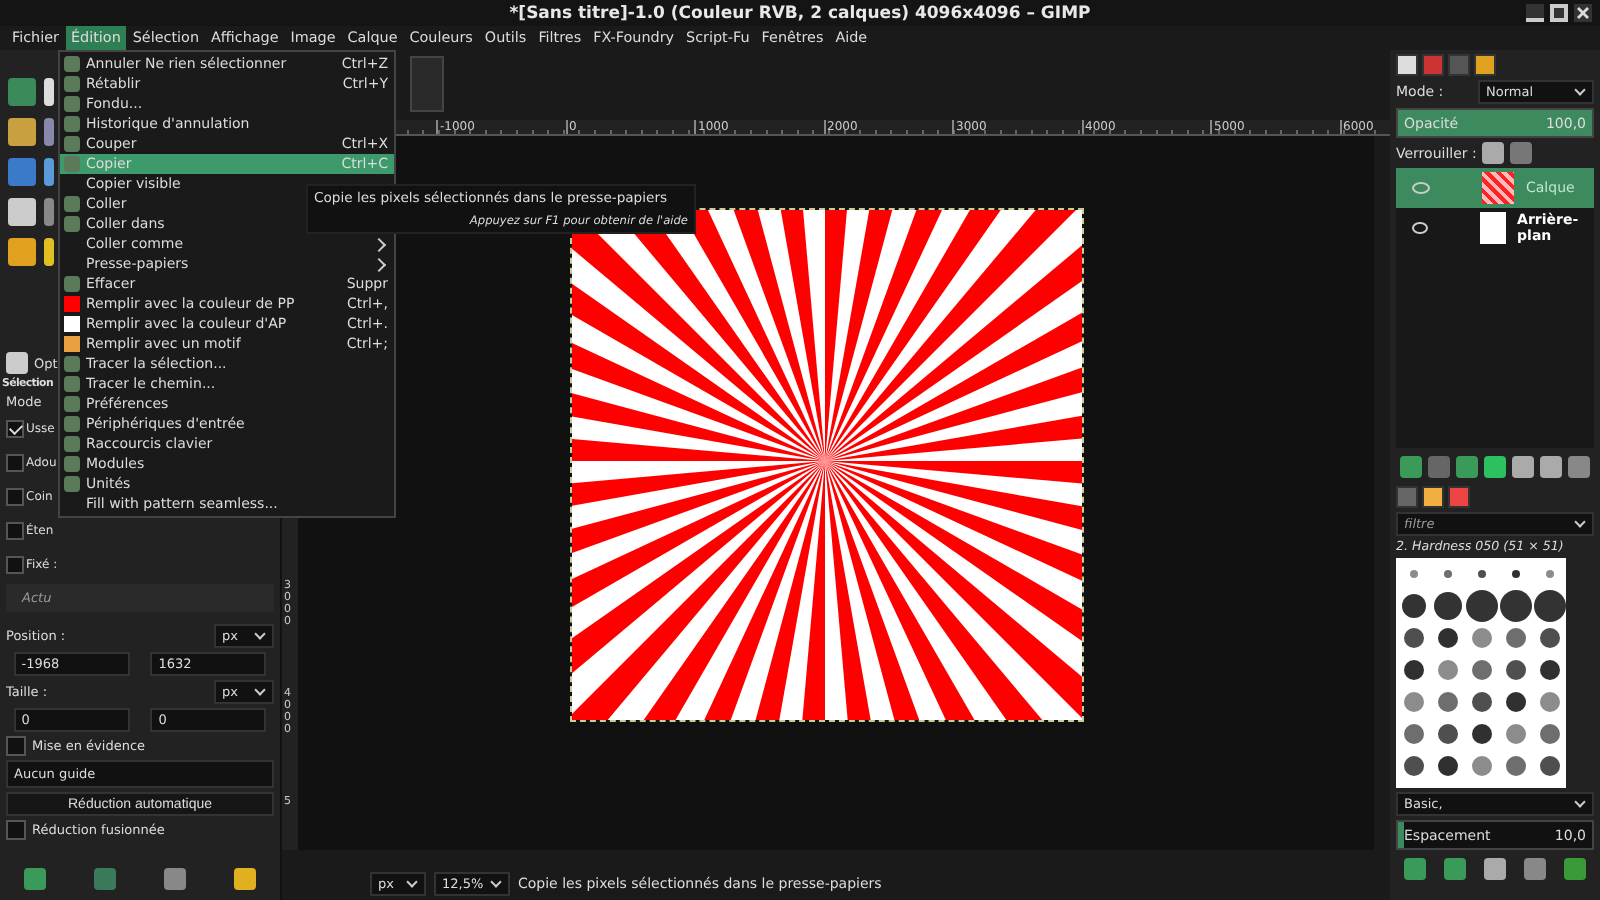 The image size is (1600, 900). Describe the element at coordinates (72, 284) in the screenshot. I see `menu-icon` at that location.